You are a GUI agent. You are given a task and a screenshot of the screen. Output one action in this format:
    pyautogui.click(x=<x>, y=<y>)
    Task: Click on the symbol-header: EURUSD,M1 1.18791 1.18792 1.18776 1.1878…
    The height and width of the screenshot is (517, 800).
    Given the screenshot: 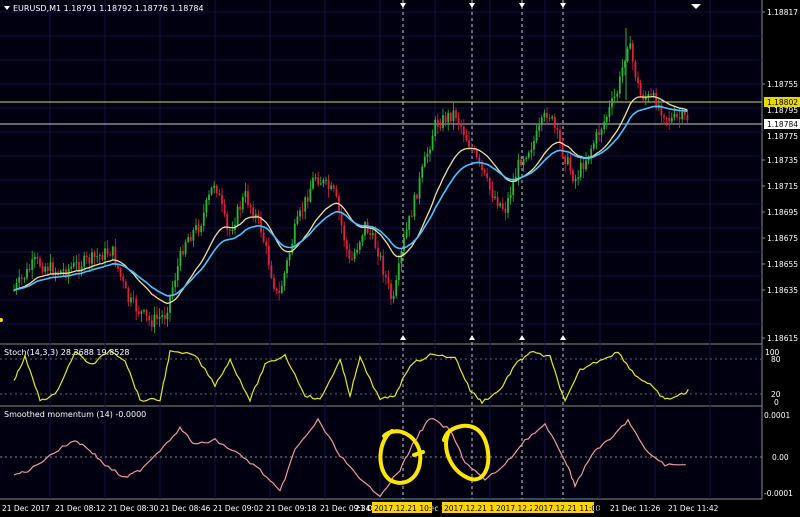 What is the action you would take?
    pyautogui.click(x=108, y=8)
    